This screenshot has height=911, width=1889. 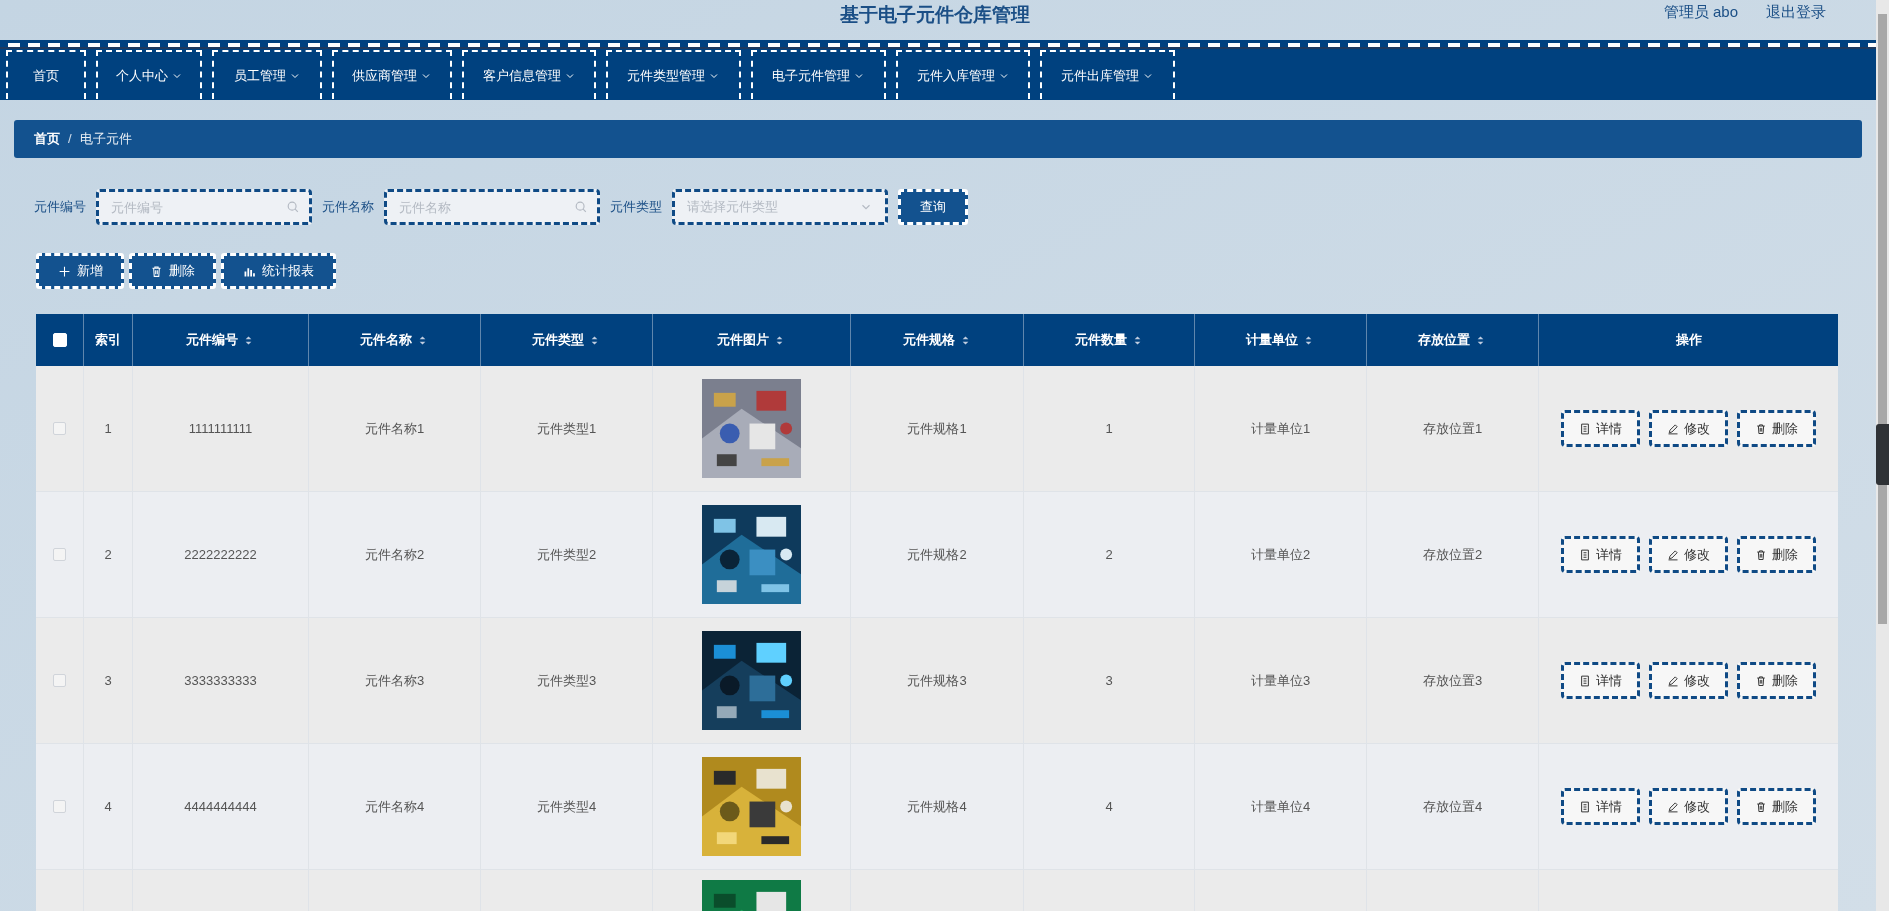 I want to click on table-cell-text: 1111111111, so click(x=220, y=428).